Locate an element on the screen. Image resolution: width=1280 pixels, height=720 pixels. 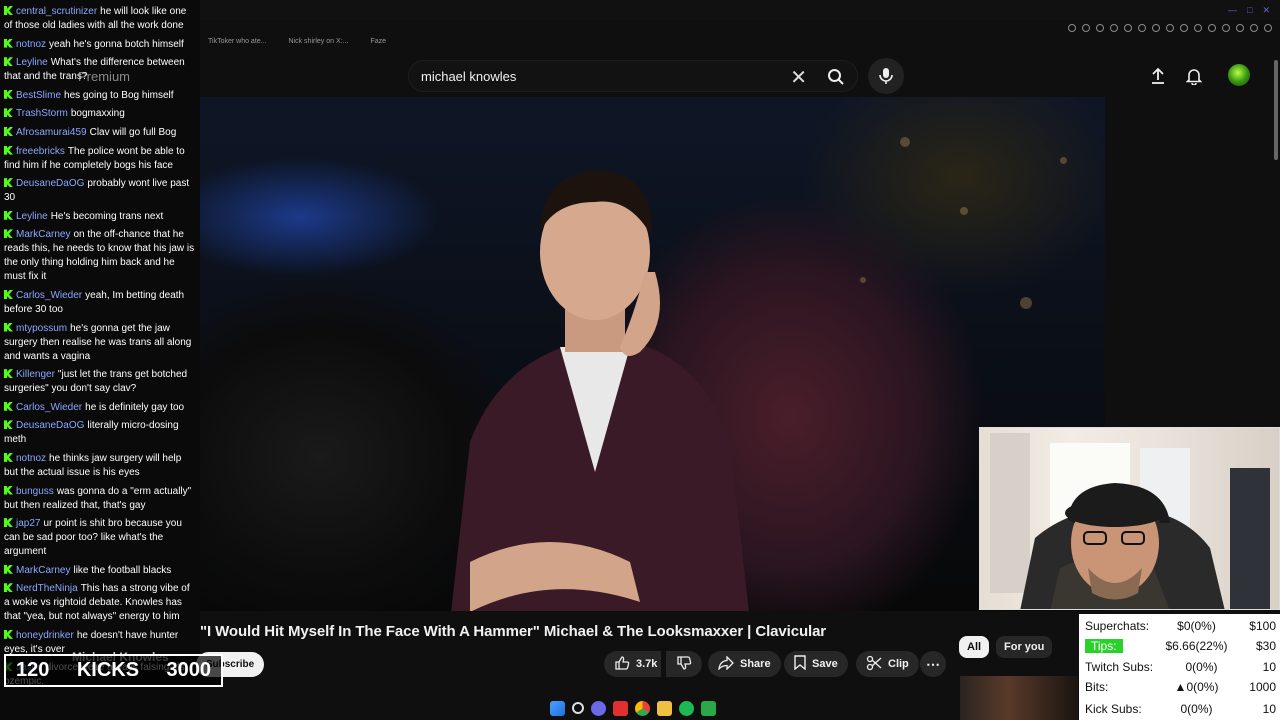
chat-username: honeydrinker is located at coordinates (45, 635).